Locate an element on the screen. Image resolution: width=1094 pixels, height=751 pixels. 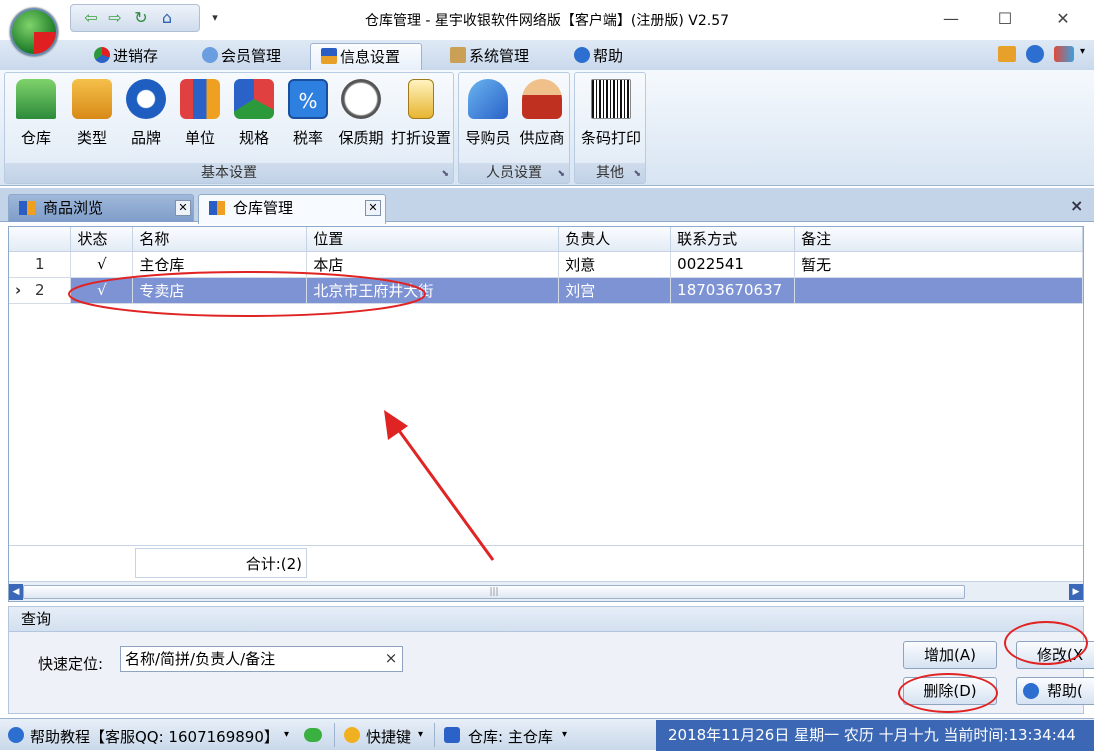
column-header-contact: 联系方式 is located at coordinates (733, 239).